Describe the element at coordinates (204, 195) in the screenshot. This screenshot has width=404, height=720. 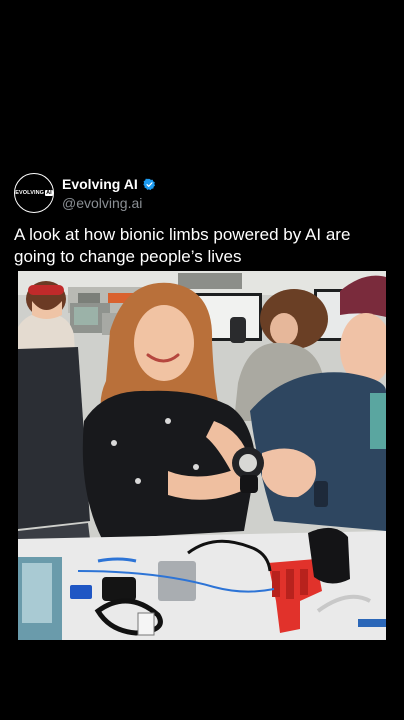
I see `post-header: EVOLVING AI Evolving AI @evolving.ai` at that location.